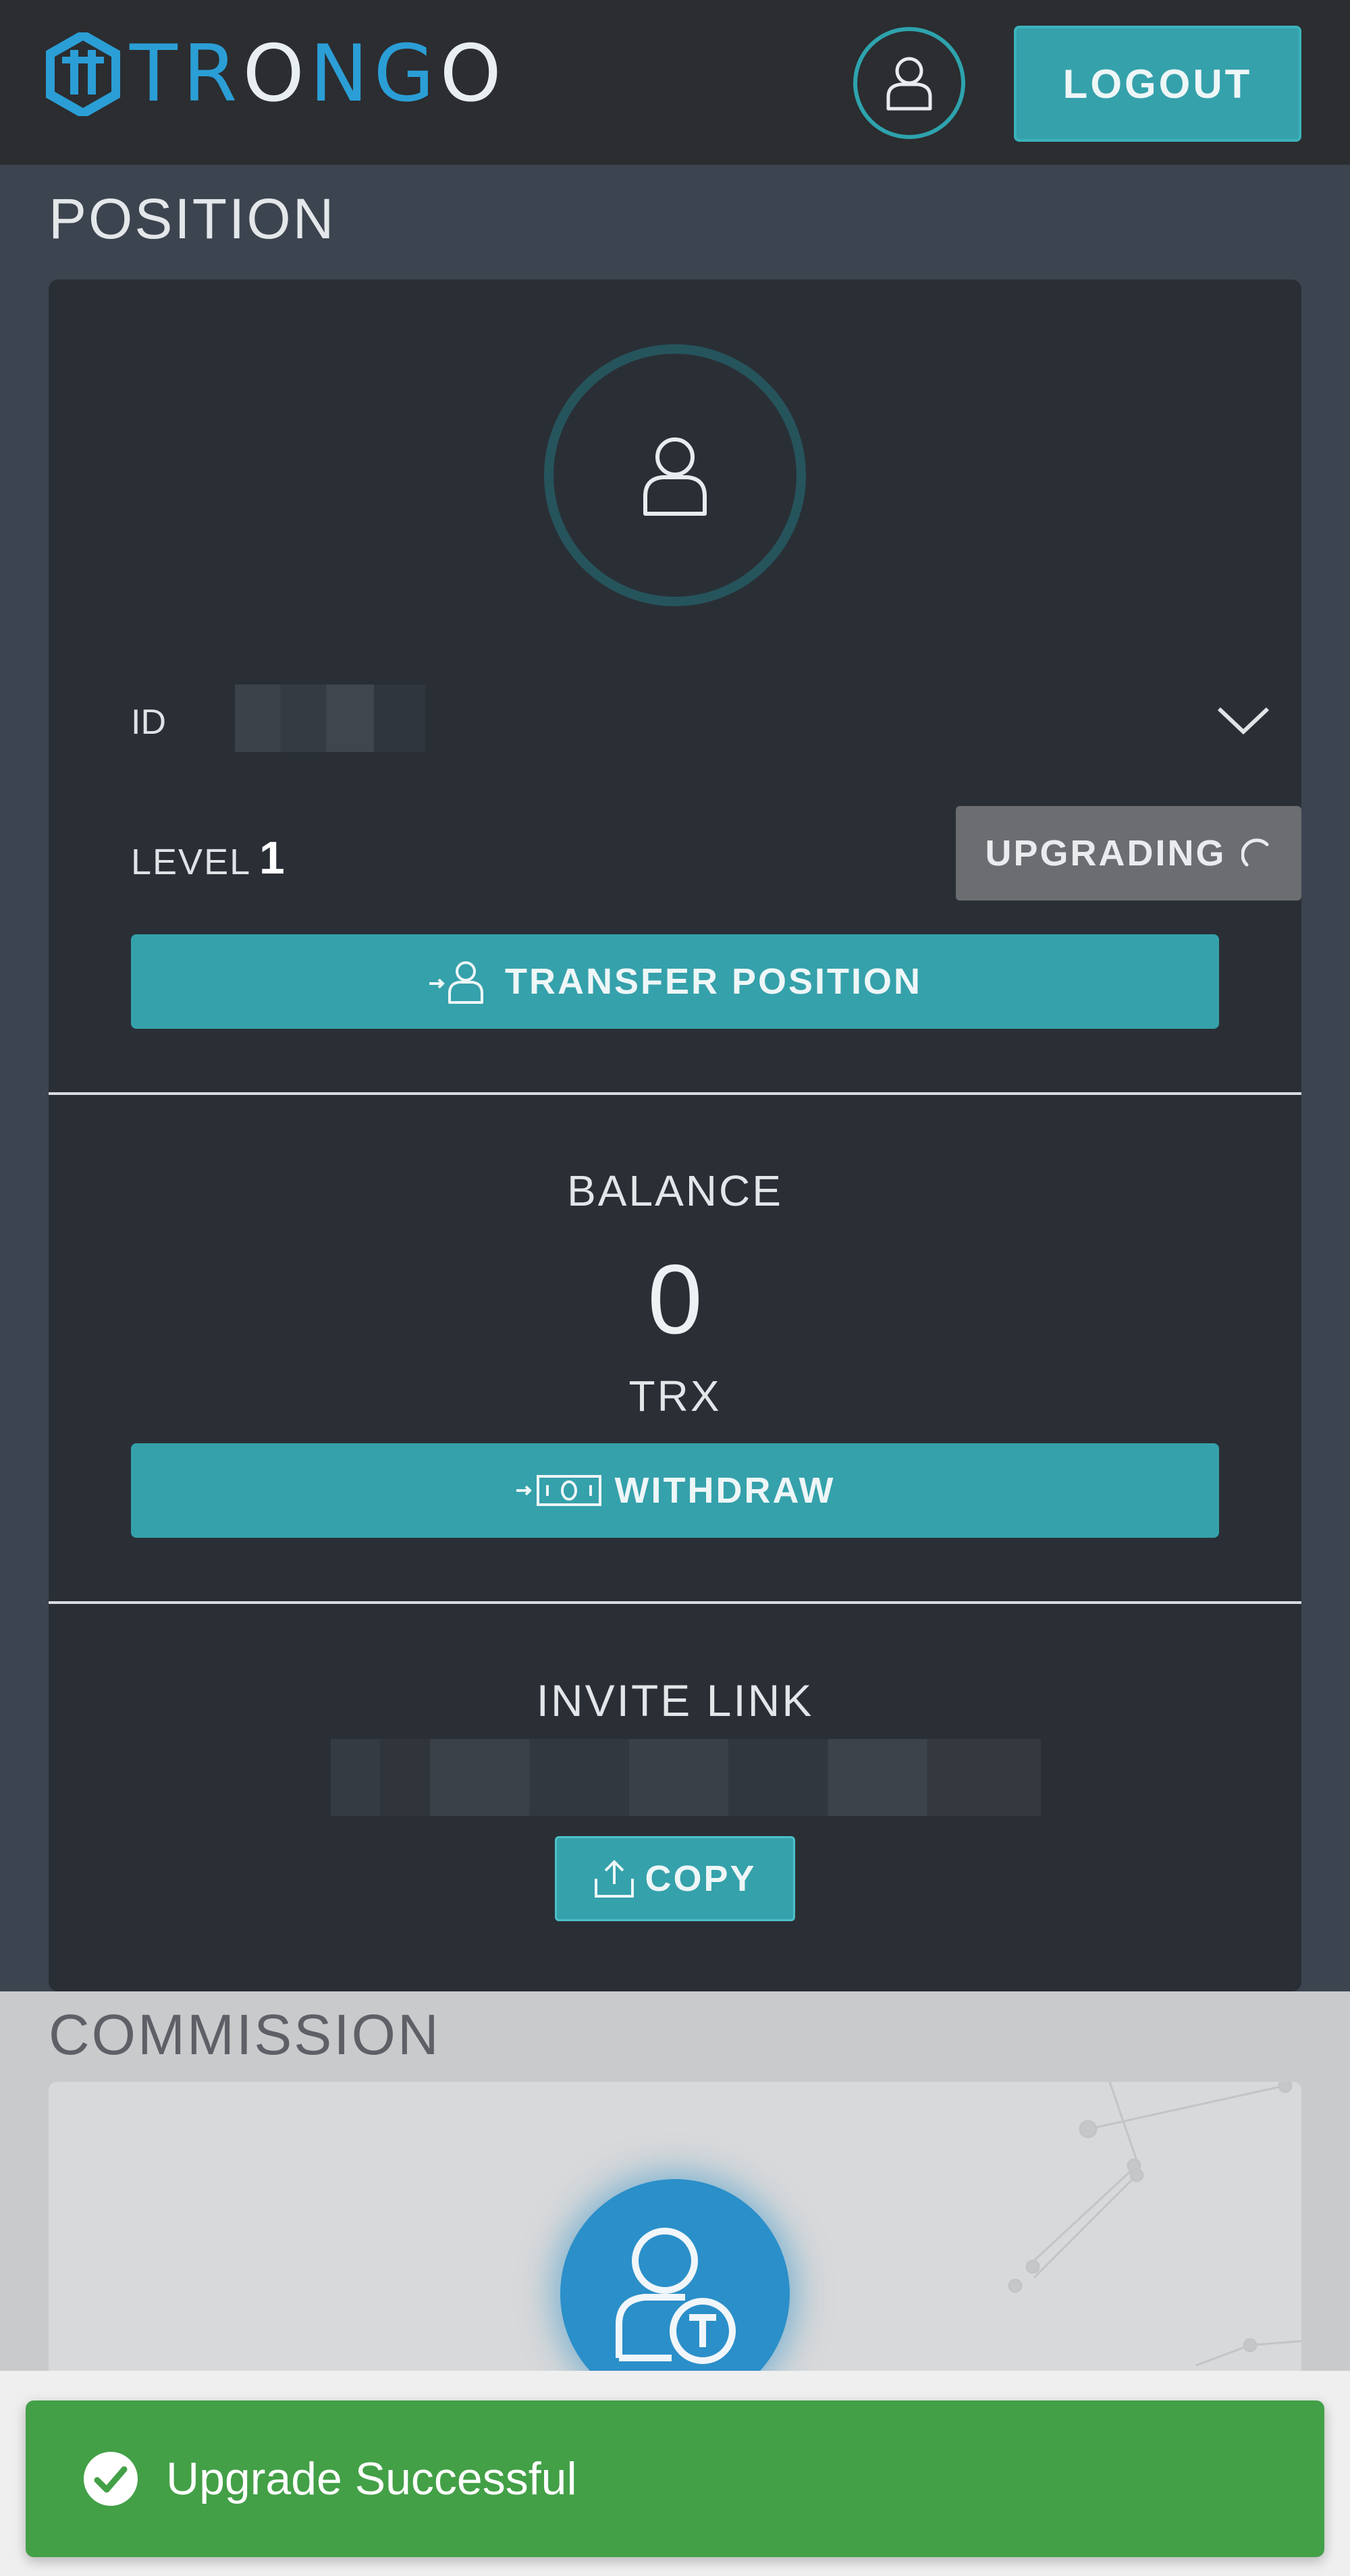  What do you see at coordinates (675, 1396) in the screenshot?
I see `balance-unit: TRX` at bounding box center [675, 1396].